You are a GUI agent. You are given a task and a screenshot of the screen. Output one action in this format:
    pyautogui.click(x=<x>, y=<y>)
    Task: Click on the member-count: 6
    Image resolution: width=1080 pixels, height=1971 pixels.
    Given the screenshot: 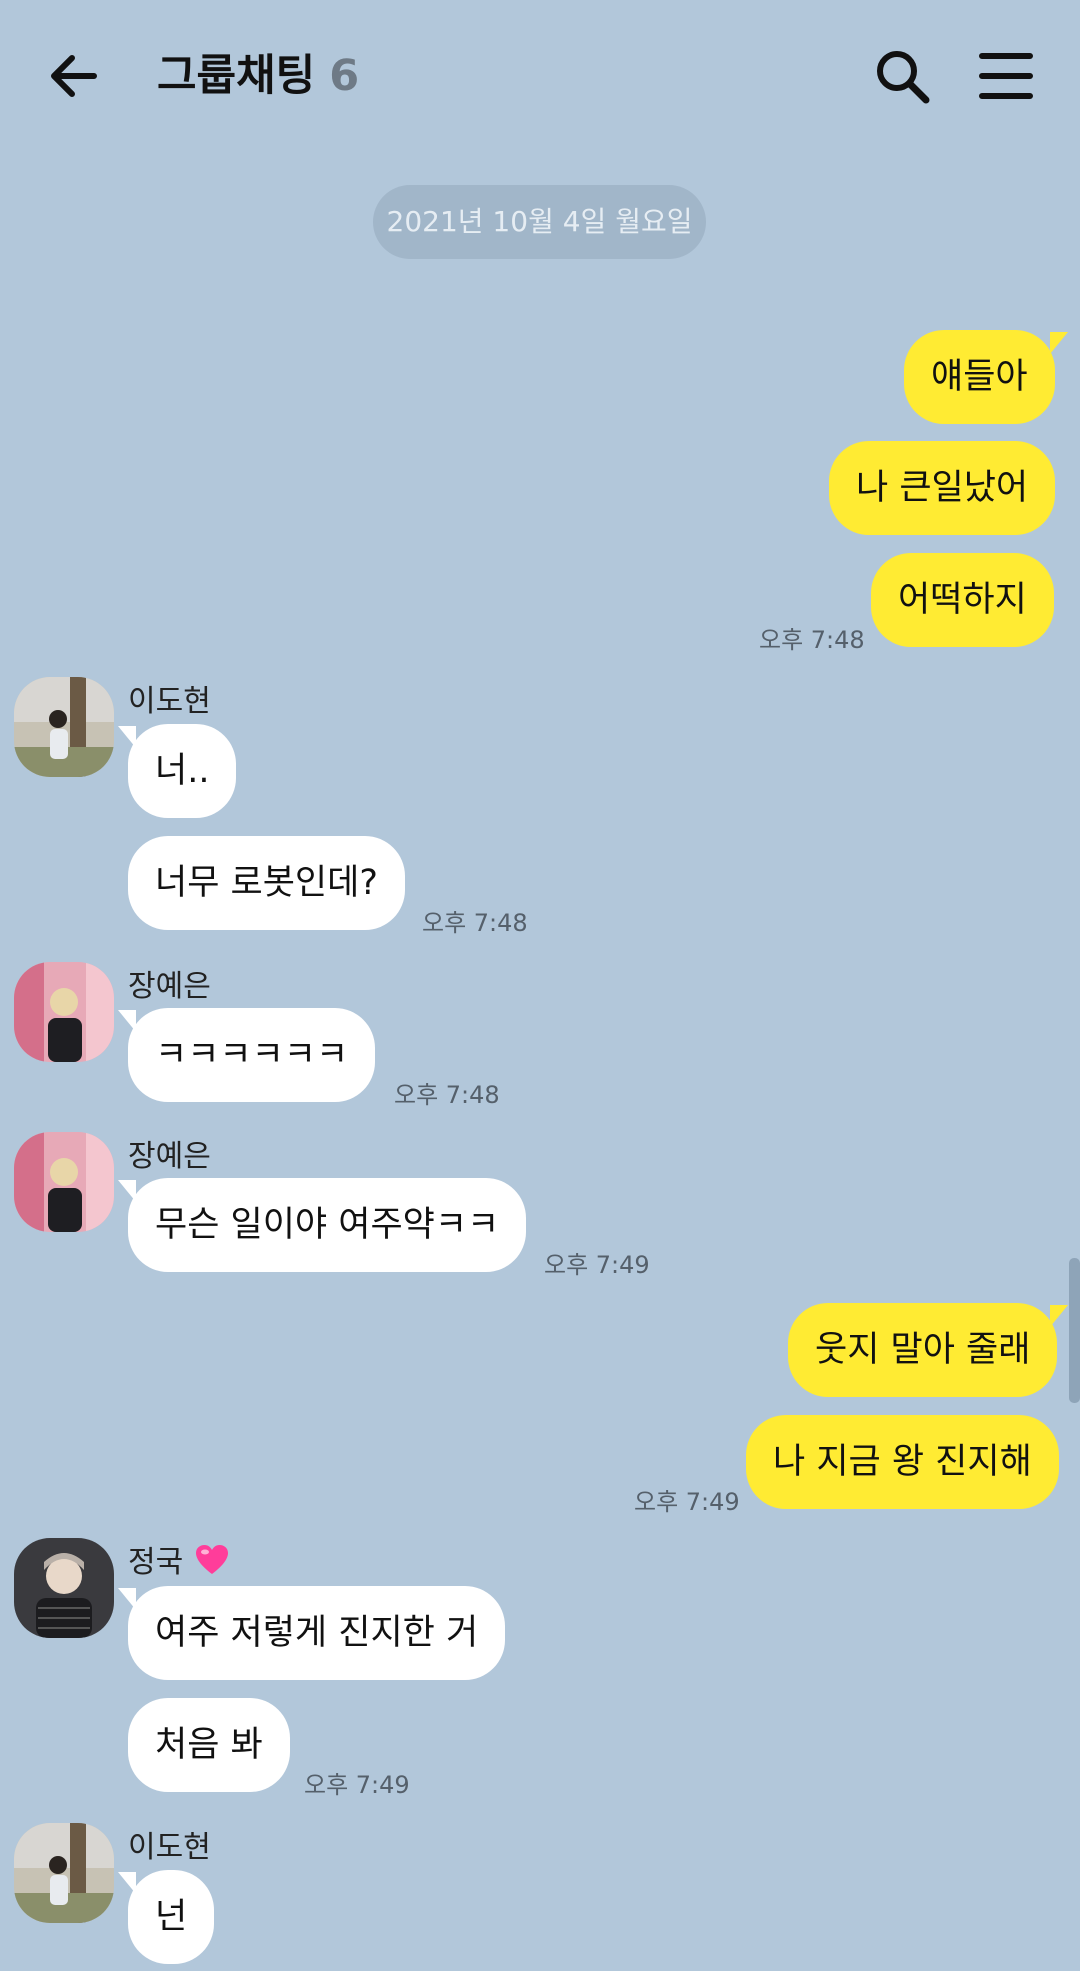 What is the action you would take?
    pyautogui.click(x=344, y=76)
    